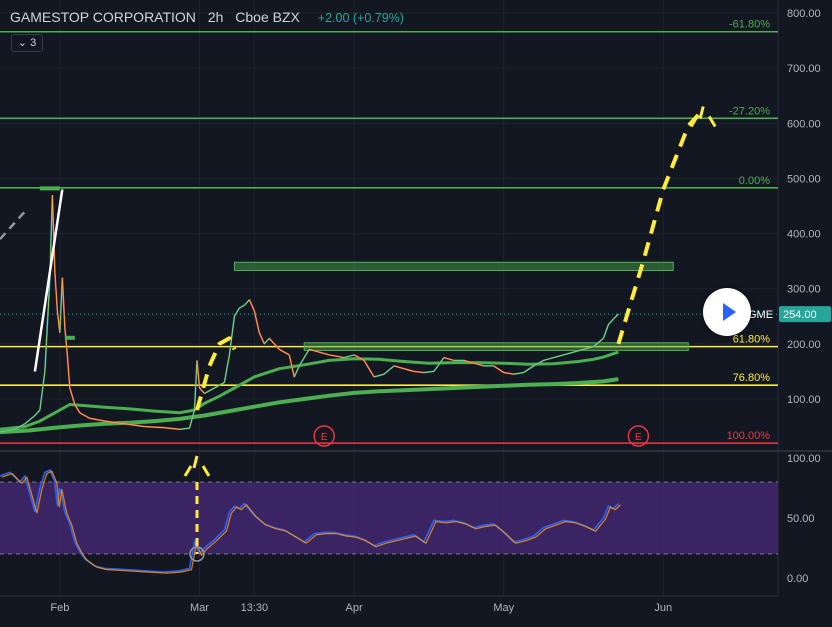 This screenshot has width=832, height=627. What do you see at coordinates (103, 17) in the screenshot?
I see `symbol-name: GAMESTOP CORPORATION` at bounding box center [103, 17].